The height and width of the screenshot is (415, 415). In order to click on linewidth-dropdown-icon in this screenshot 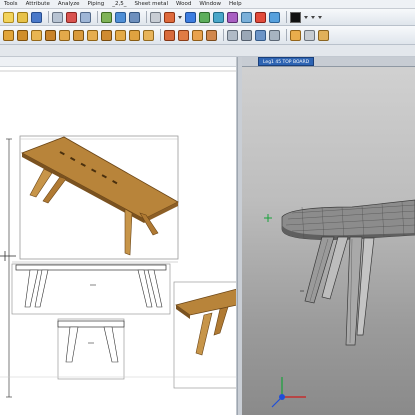, I will do `click(320, 17)`.